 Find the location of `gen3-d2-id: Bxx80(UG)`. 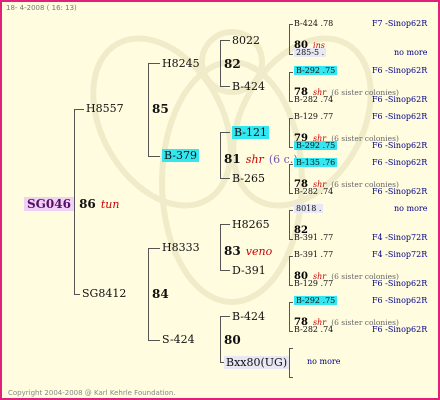

gen3-d2-id: Bxx80(UG) is located at coordinates (257, 362).